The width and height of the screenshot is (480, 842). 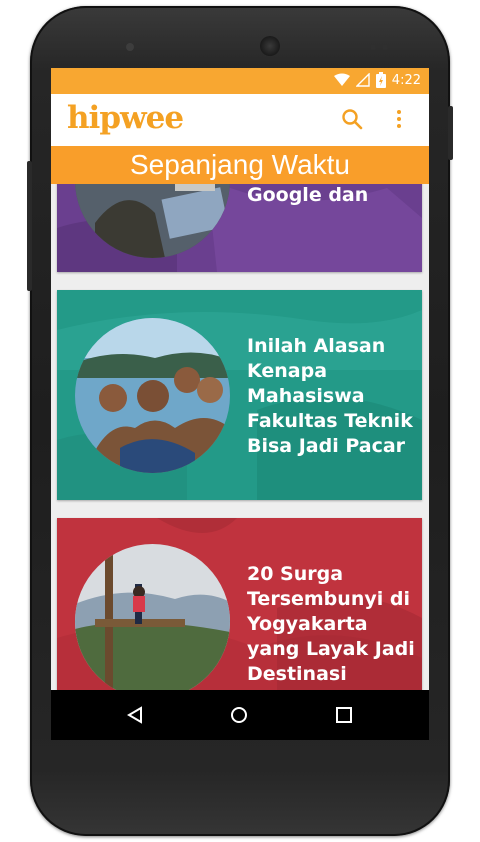 I want to click on earpiece-speaker, so click(x=270, y=46).